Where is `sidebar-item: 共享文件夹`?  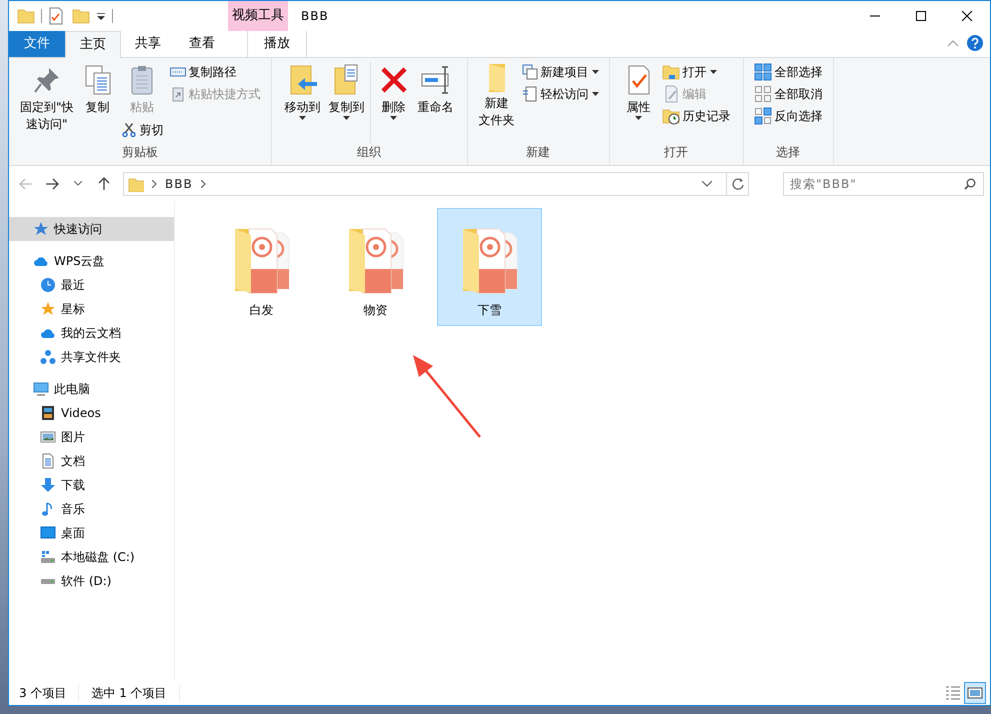 sidebar-item: 共享文件夹 is located at coordinates (91, 357).